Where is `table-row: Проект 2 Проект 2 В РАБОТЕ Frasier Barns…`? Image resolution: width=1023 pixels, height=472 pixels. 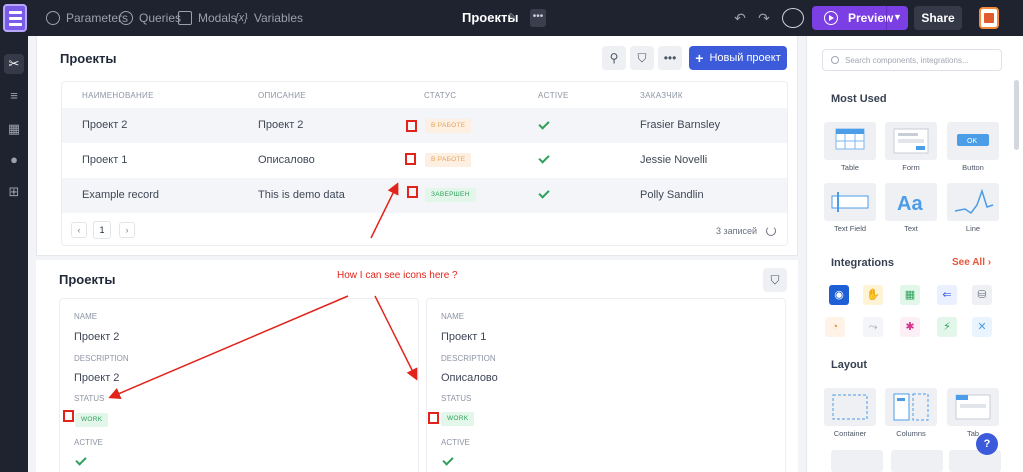 table-row: Проект 2 Проект 2 В РАБОТЕ Frasier Barns… is located at coordinates (424, 125).